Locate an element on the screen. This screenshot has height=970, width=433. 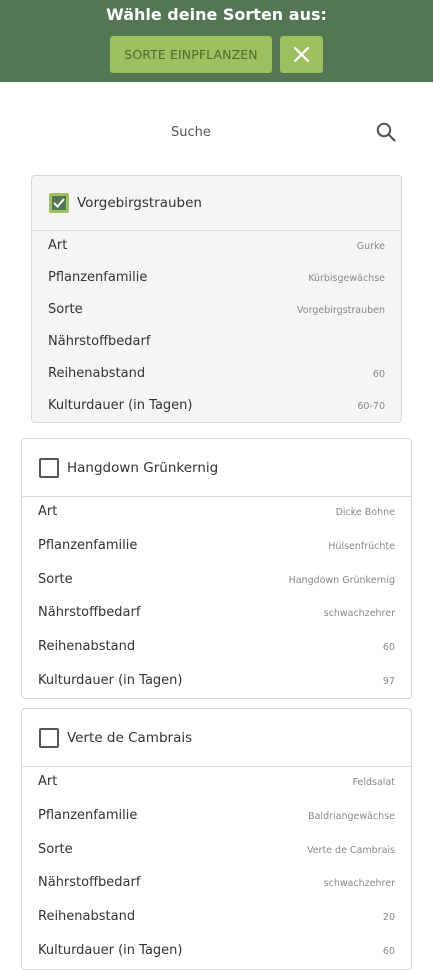
variety-name: Vorgebirgstrauben is located at coordinates (139, 203).